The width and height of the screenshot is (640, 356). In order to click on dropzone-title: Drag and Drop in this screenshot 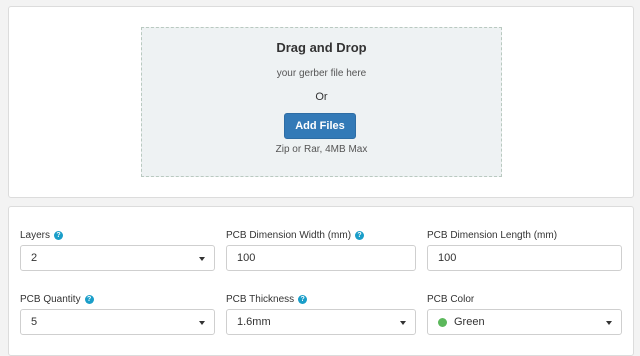, I will do `click(321, 47)`.